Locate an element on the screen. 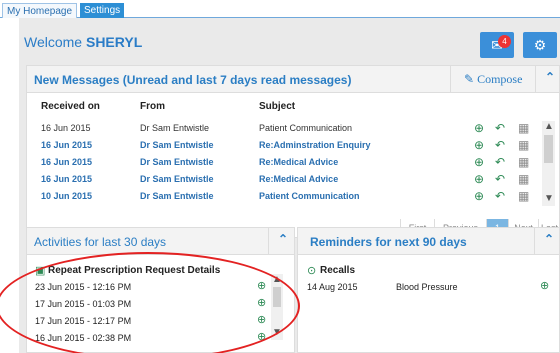 The width and height of the screenshot is (560, 353). activities-panel-header: Activities for last 30 days ⌃ is located at coordinates (160, 241).